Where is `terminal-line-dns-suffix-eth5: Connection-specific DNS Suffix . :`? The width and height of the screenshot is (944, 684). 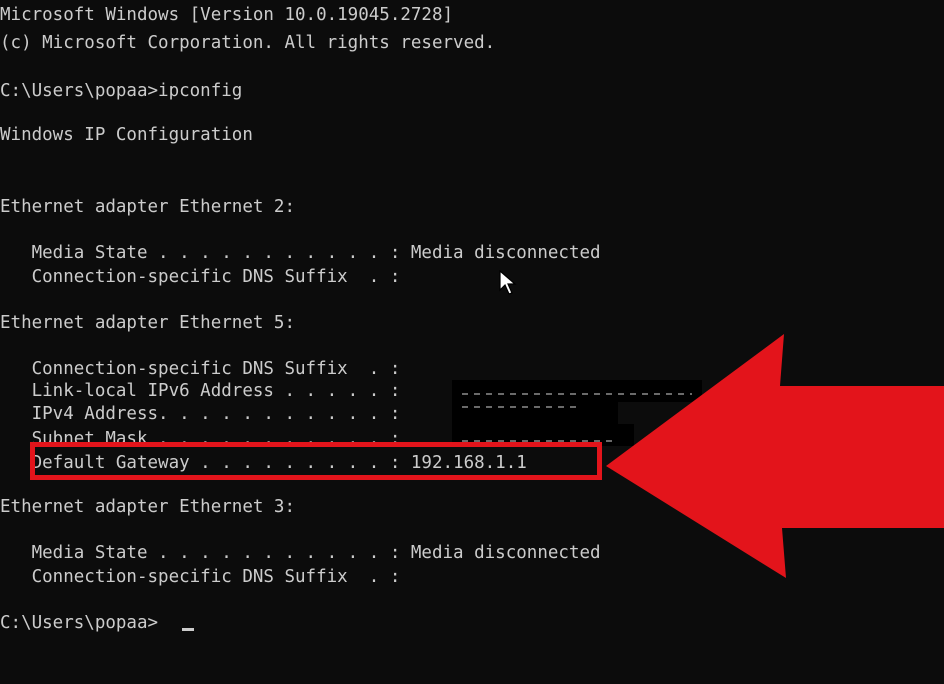 terminal-line-dns-suffix-eth5: Connection-specific DNS Suffix . : is located at coordinates (200, 369).